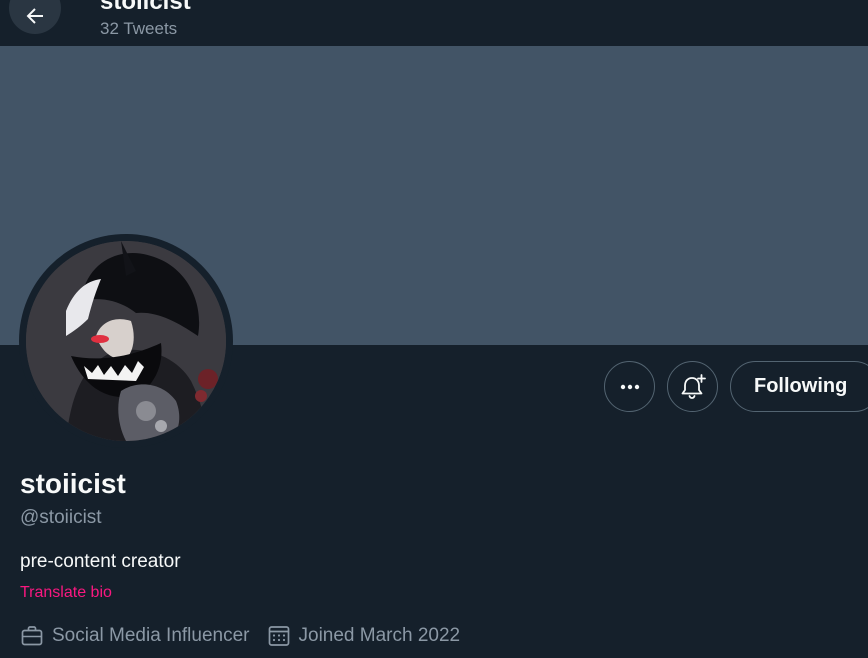 This screenshot has width=868, height=658. I want to click on more-horizontal-icon, so click(629, 386).